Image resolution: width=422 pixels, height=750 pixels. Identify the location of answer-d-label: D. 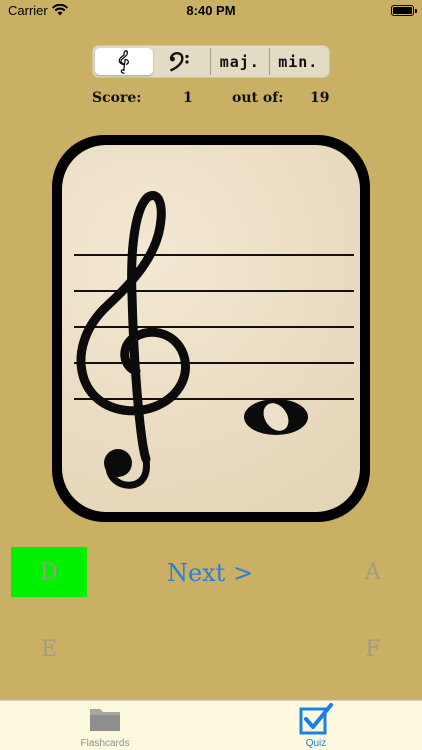
(49, 572).